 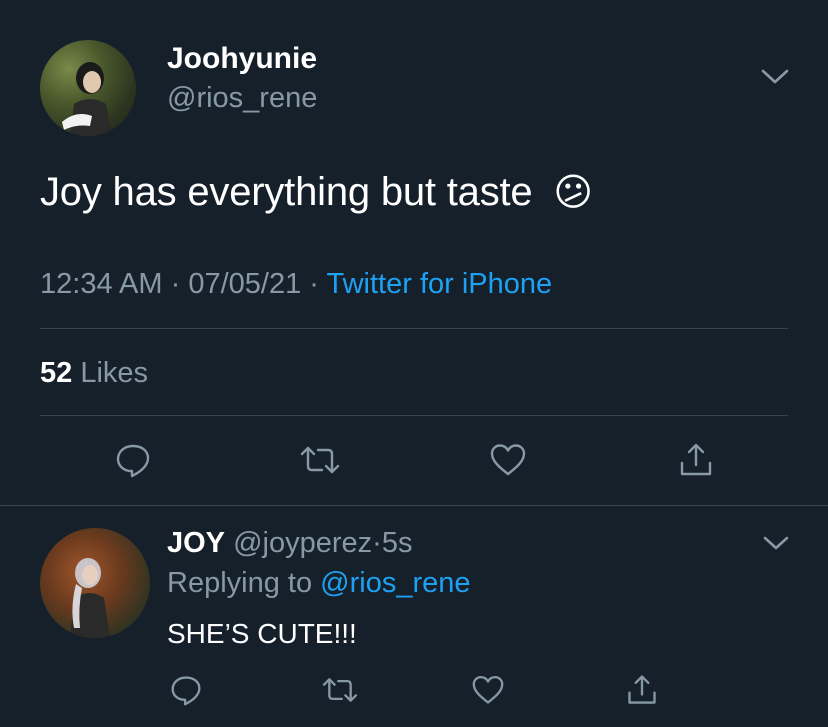 I want to click on reply-share-button, so click(x=642, y=690).